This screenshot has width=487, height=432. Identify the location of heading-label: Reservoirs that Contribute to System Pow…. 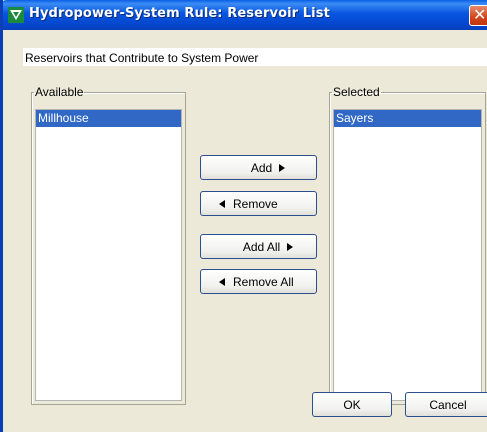
(142, 58).